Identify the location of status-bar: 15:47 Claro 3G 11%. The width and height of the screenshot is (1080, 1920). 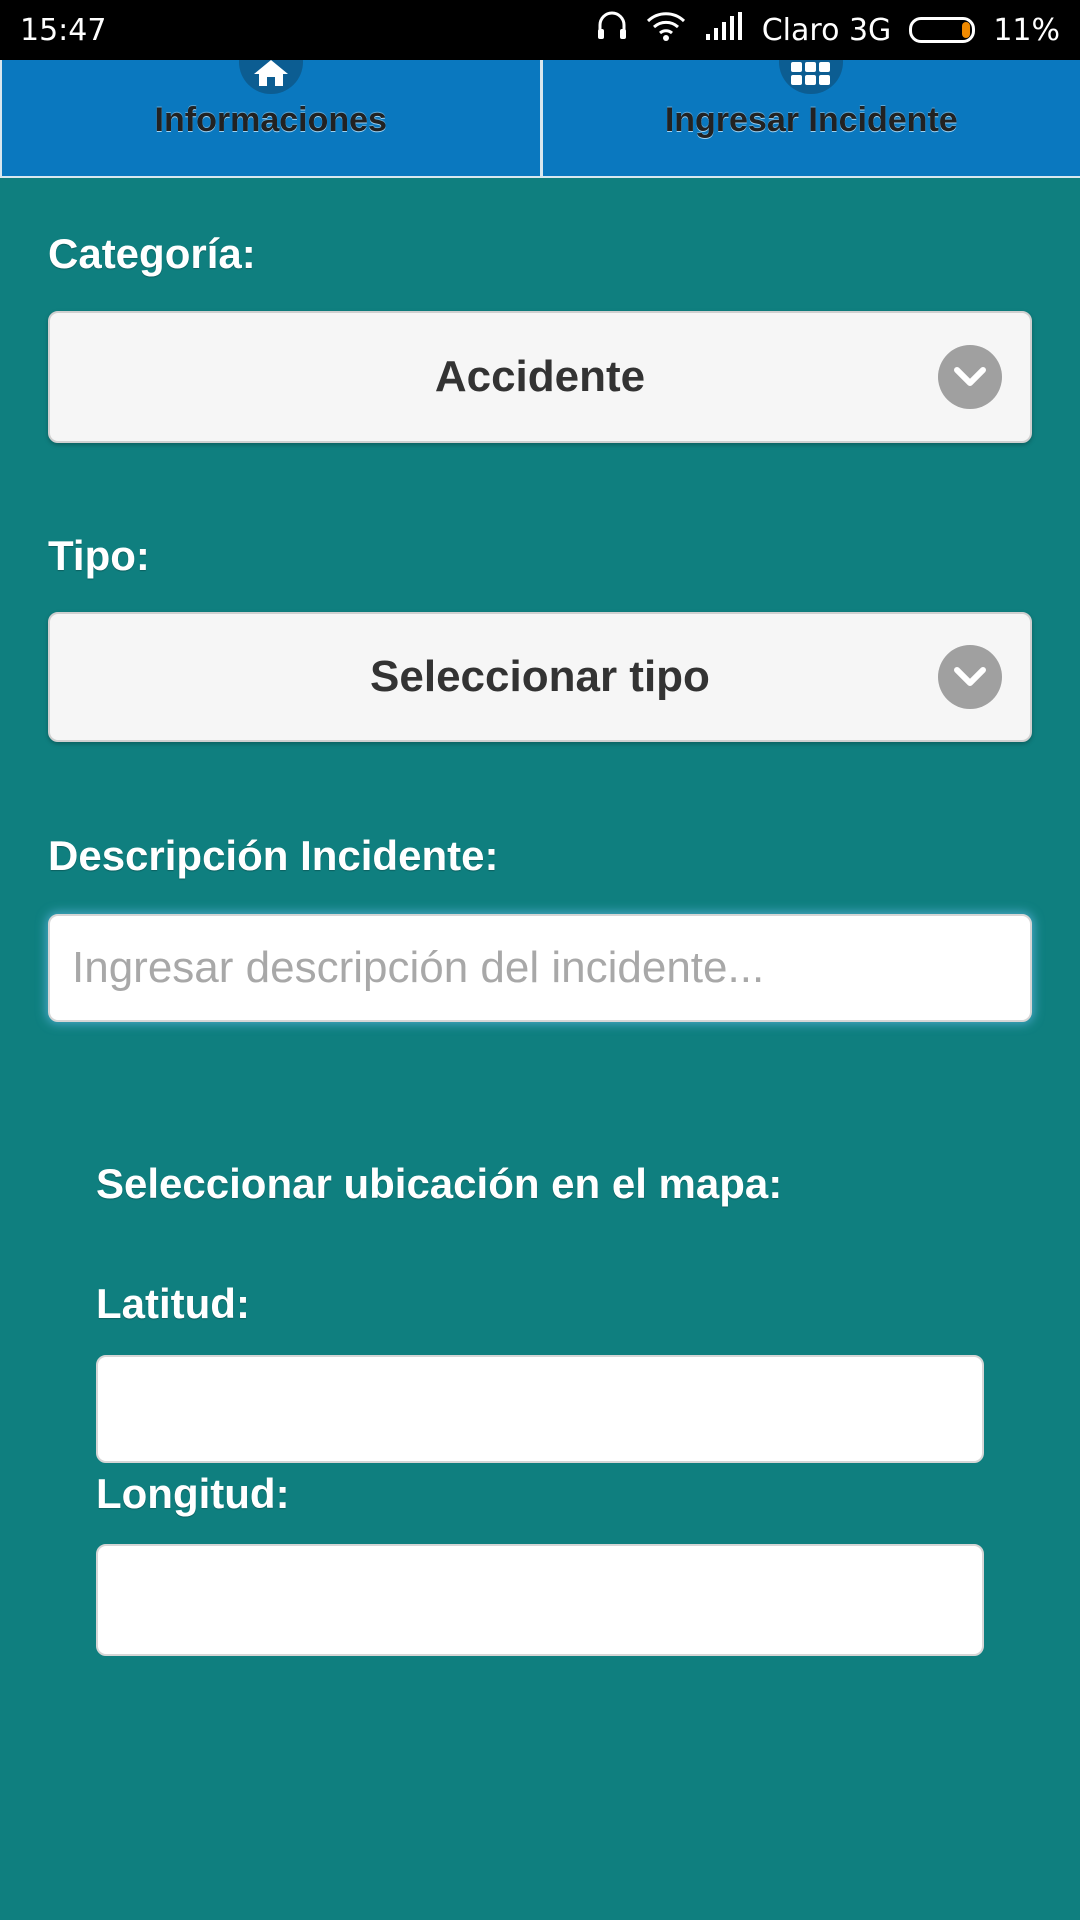
(540, 30).